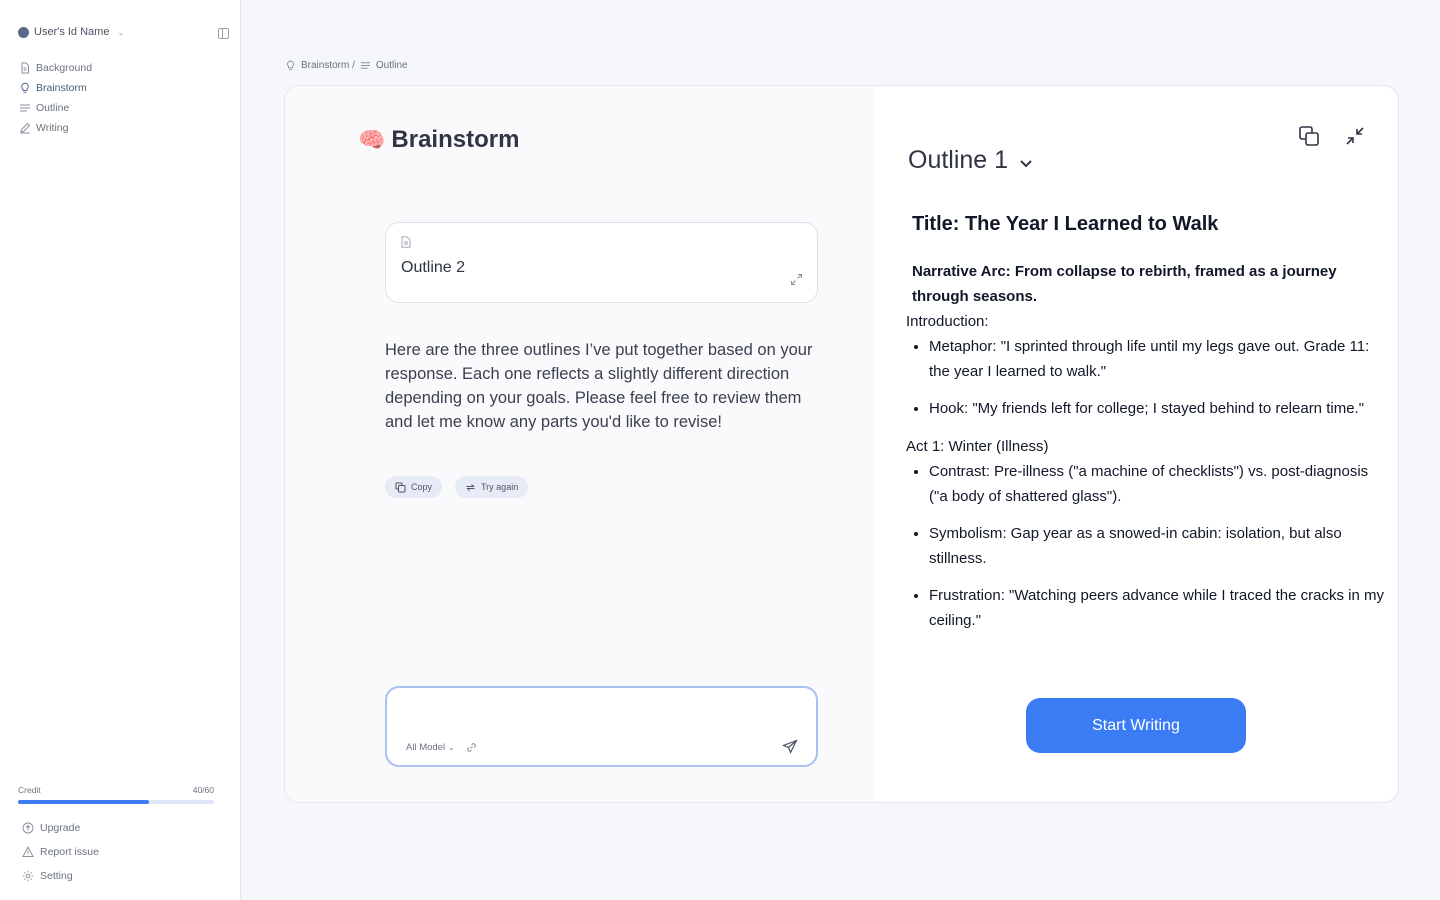  I want to click on sidebar-item-writing: Writing, so click(55, 128).